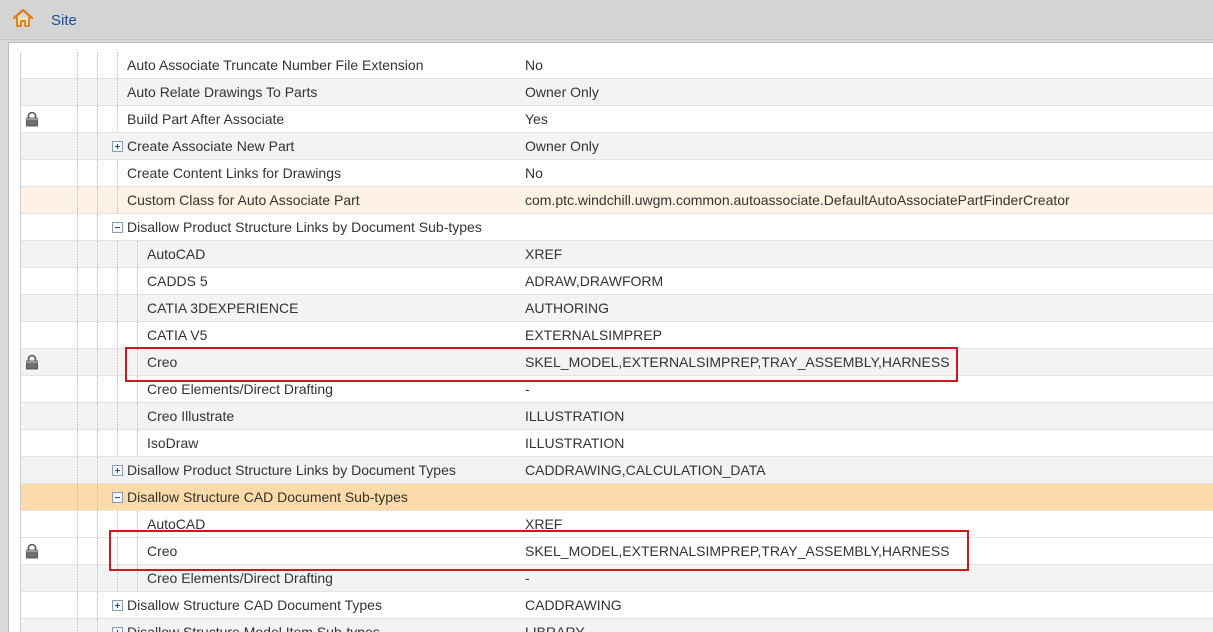  I want to click on preference-name: CATIA V5, so click(177, 335).